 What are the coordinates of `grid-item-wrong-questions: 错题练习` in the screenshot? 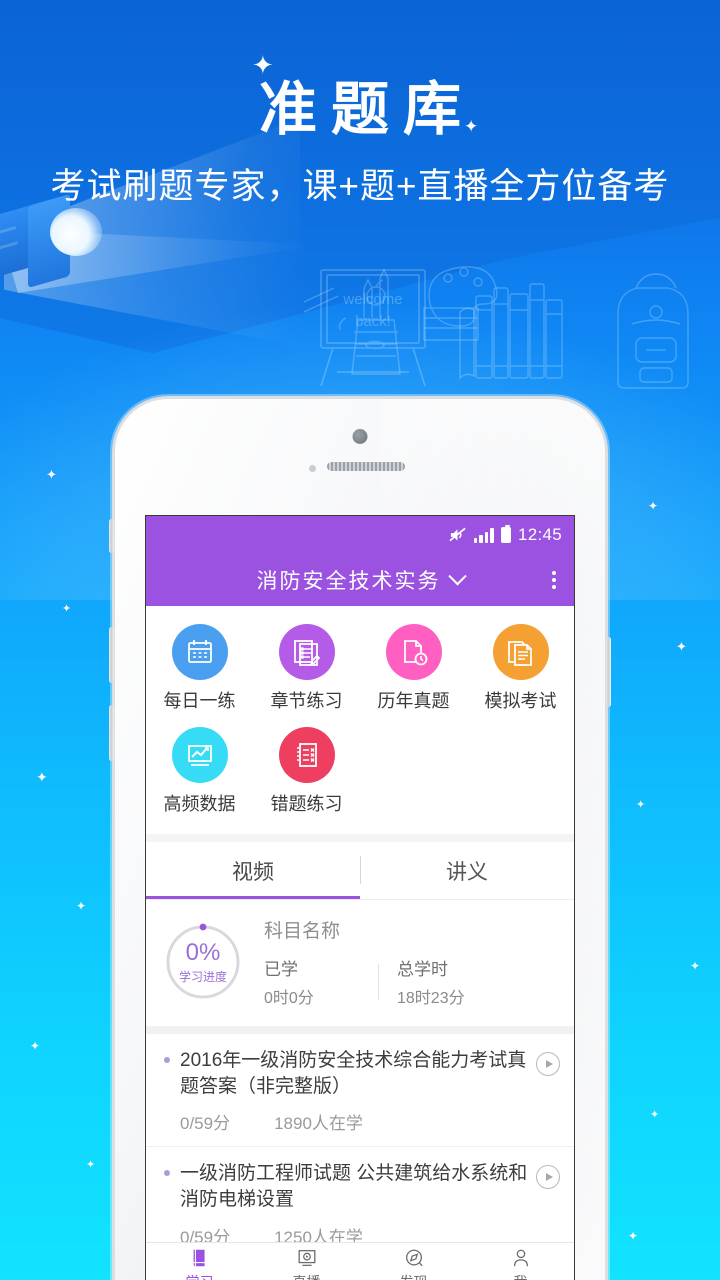 It's located at (306, 772).